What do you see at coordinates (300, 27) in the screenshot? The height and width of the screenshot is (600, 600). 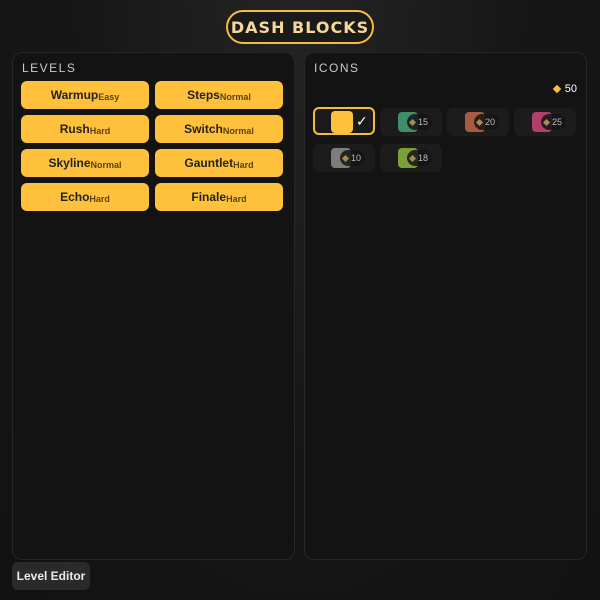 I see `game-title: DASH BLOCKS` at bounding box center [300, 27].